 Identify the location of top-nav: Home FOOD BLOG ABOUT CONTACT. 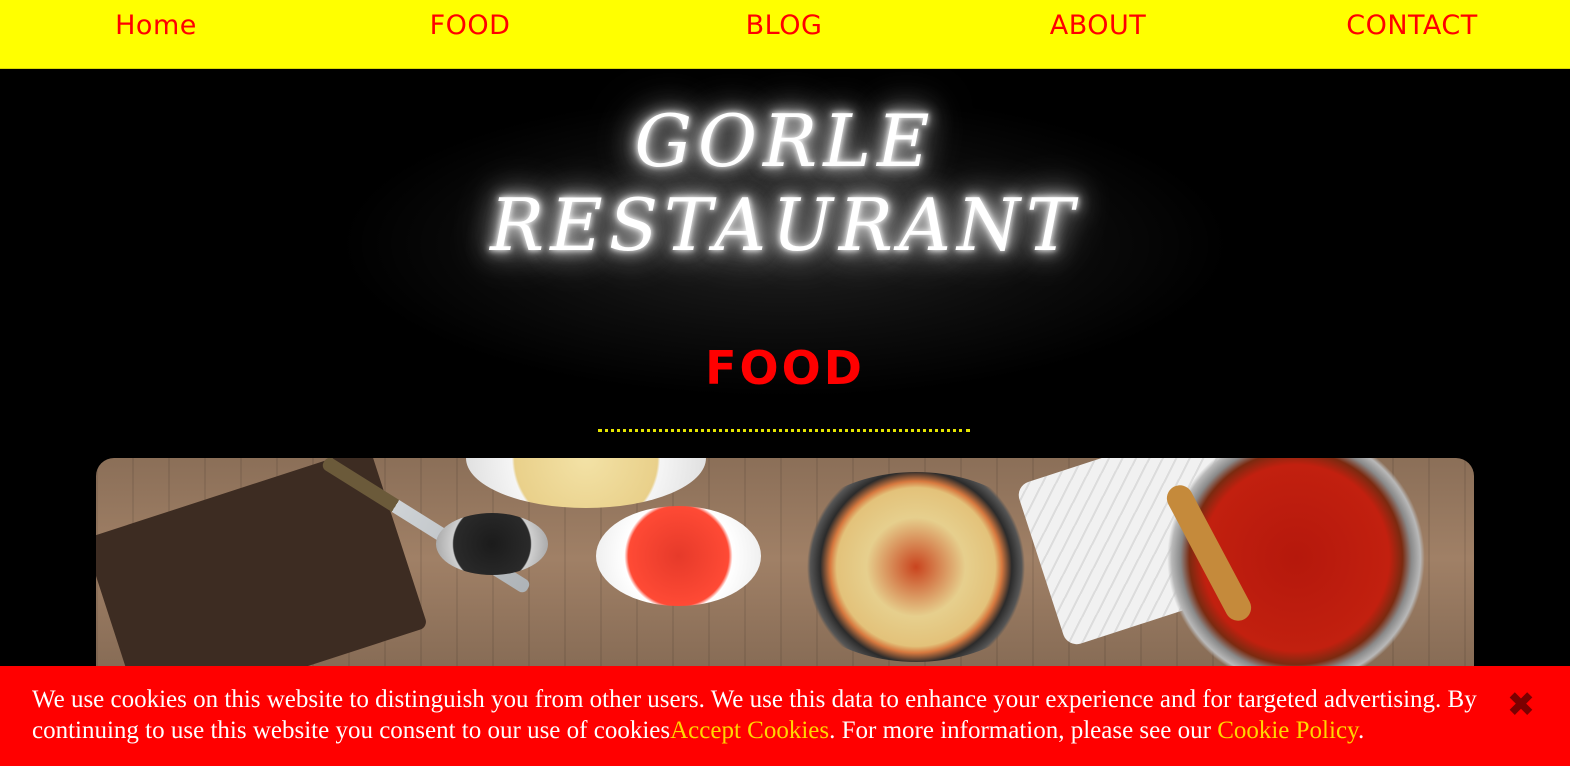
(785, 34).